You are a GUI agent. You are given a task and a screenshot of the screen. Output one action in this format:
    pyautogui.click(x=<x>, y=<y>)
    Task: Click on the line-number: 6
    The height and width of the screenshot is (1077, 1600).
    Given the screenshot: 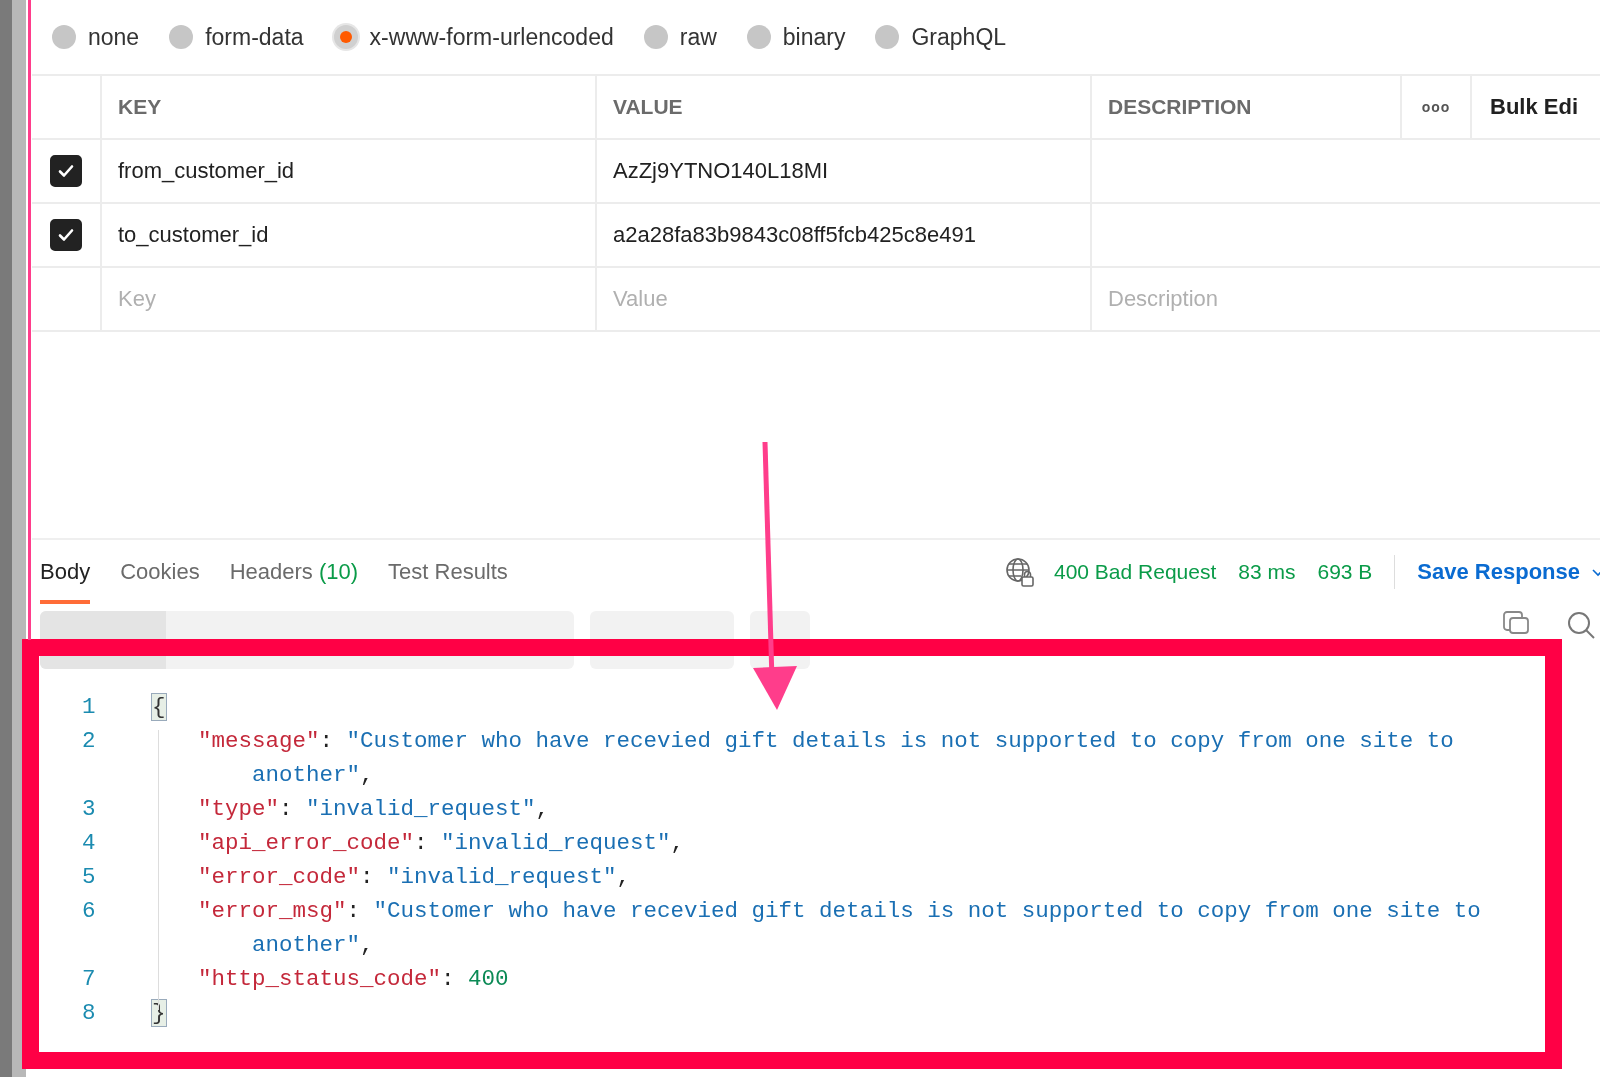 What is the action you would take?
    pyautogui.click(x=89, y=911)
    